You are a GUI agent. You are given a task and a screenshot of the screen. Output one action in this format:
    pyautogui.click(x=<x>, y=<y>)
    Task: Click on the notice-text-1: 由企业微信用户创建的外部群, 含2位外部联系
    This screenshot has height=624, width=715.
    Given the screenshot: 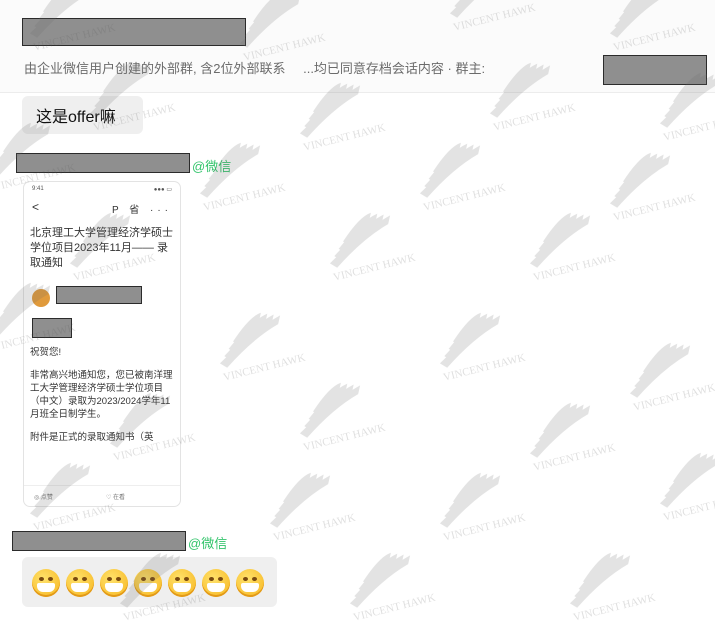 What is the action you would take?
    pyautogui.click(x=155, y=68)
    